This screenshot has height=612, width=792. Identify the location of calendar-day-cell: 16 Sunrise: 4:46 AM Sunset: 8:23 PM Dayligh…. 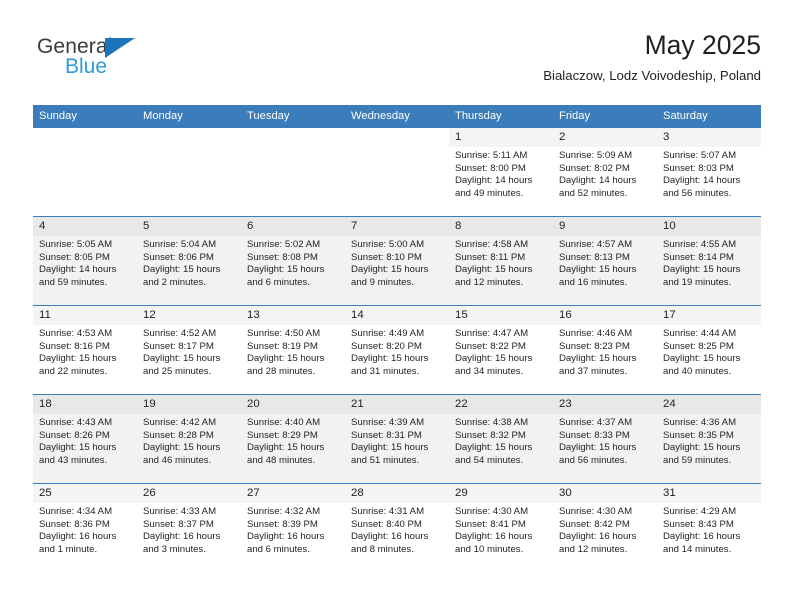
(605, 350).